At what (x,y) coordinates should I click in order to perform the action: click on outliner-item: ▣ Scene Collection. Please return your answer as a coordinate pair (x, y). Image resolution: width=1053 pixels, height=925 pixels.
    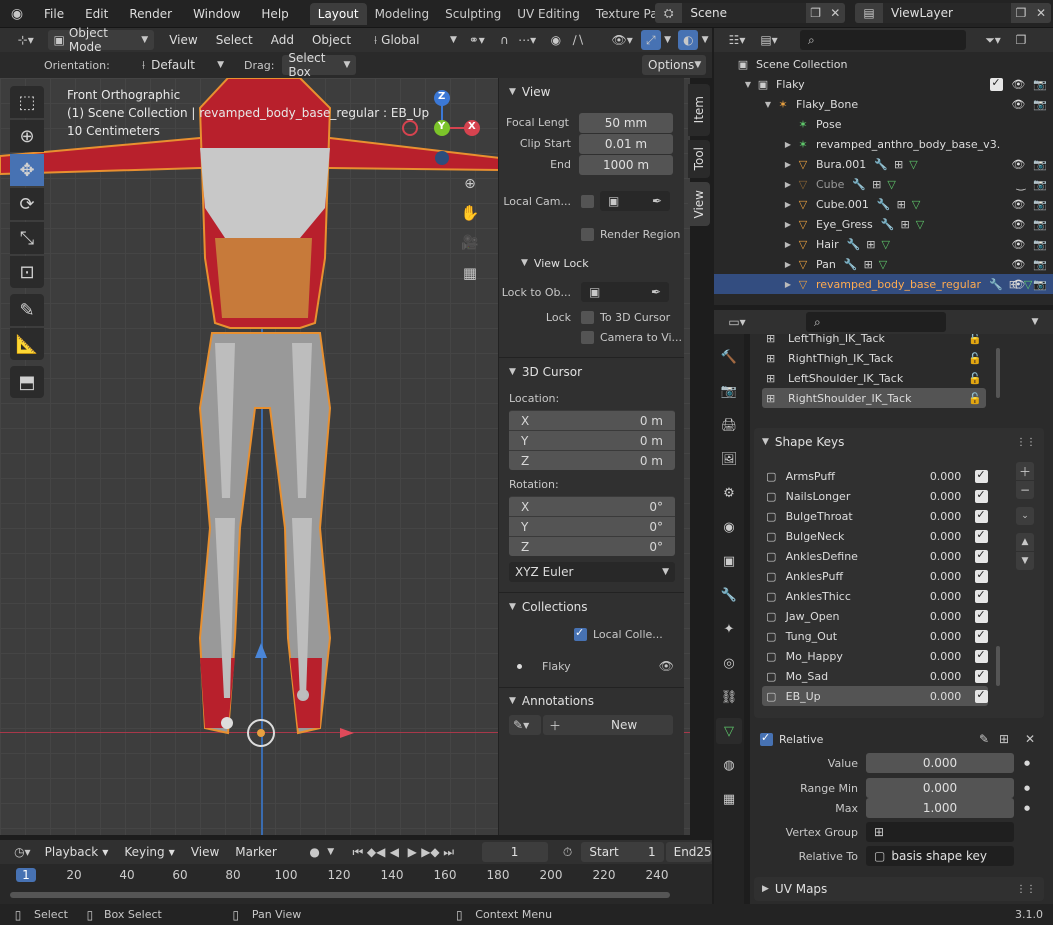
    Looking at the image, I should click on (883, 64).